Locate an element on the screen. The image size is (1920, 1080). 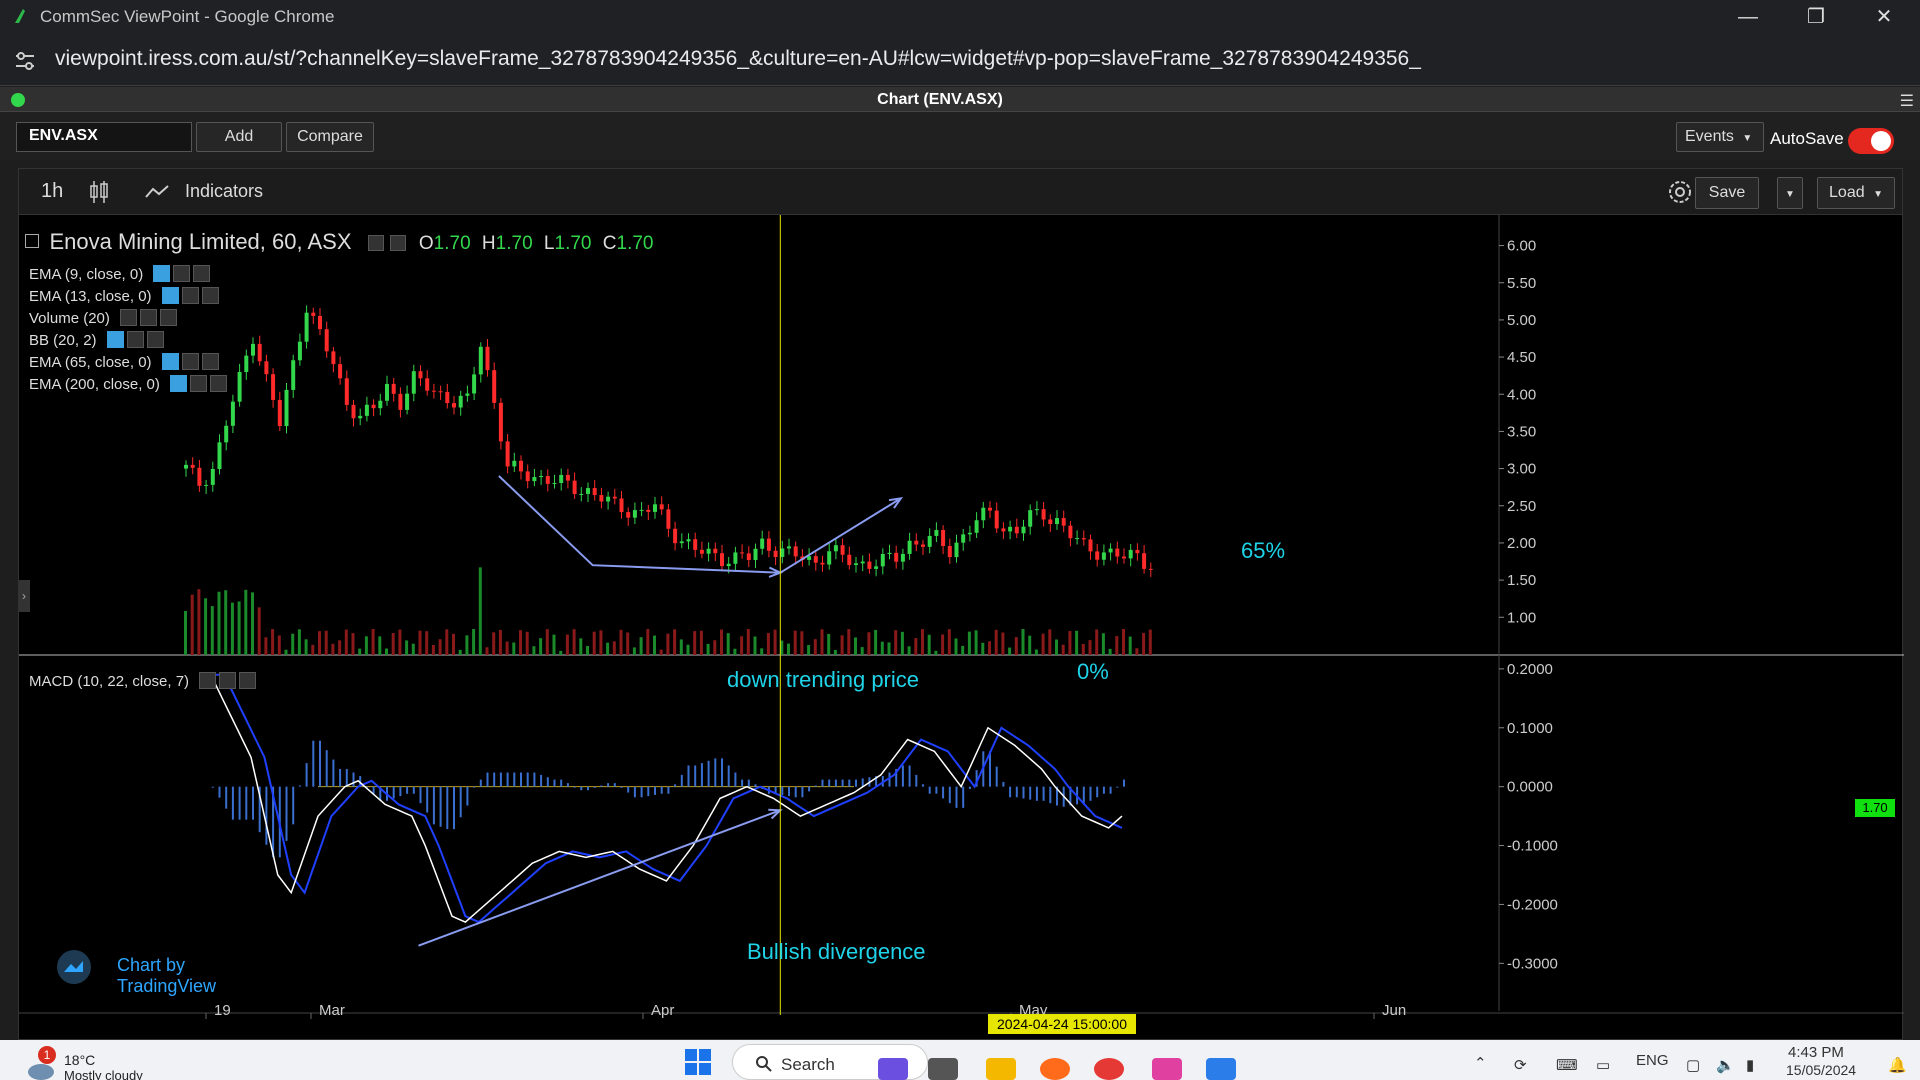
notification-bell-icon: 🔔 is located at coordinates (1897, 1065).